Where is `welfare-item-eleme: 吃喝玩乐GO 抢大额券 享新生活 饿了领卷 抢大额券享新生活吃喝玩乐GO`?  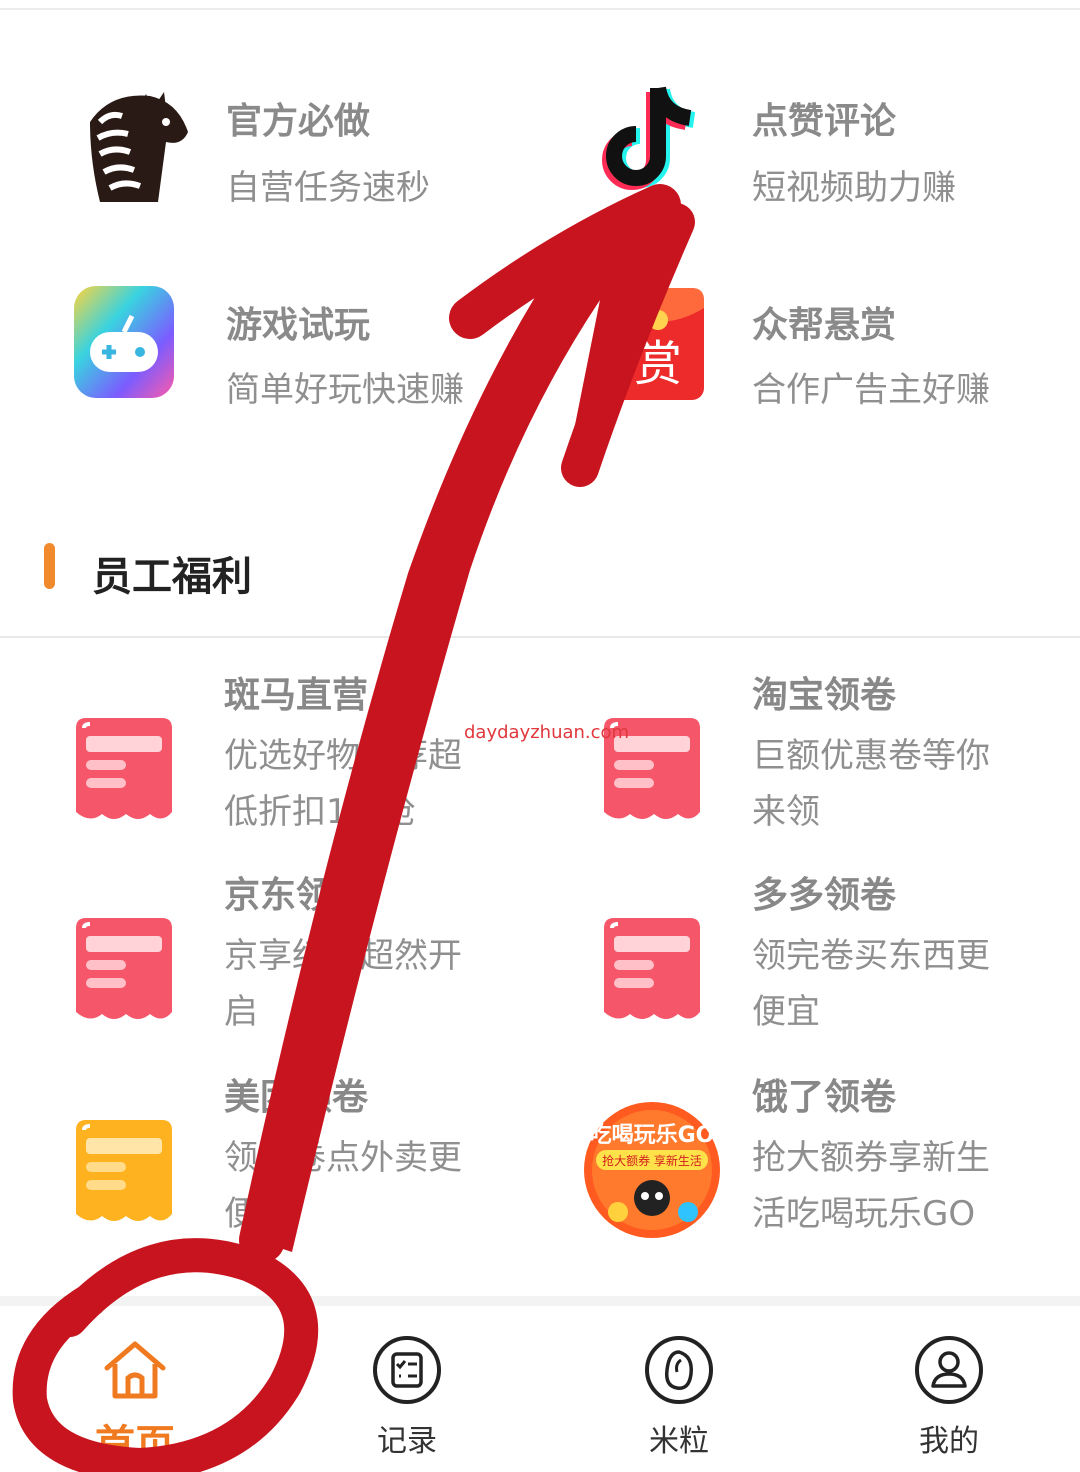 welfare-item-eleme: 吃喝玩乐GO 抢大额券 享新生活 饿了领卷 抢大额券享新生活吃喝玩乐GO is located at coordinates (810, 1153).